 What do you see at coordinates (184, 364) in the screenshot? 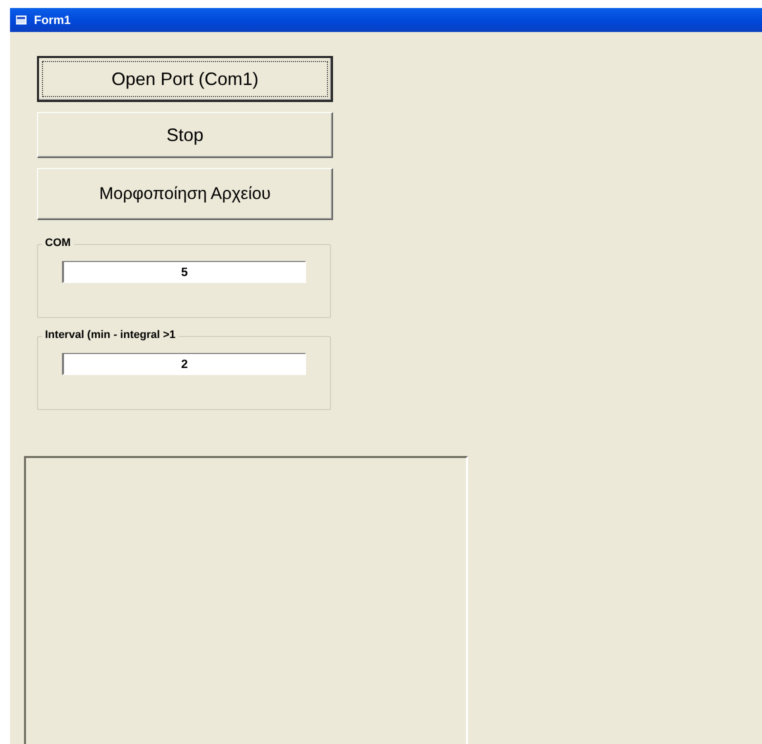
I see `text-field: 2` at bounding box center [184, 364].